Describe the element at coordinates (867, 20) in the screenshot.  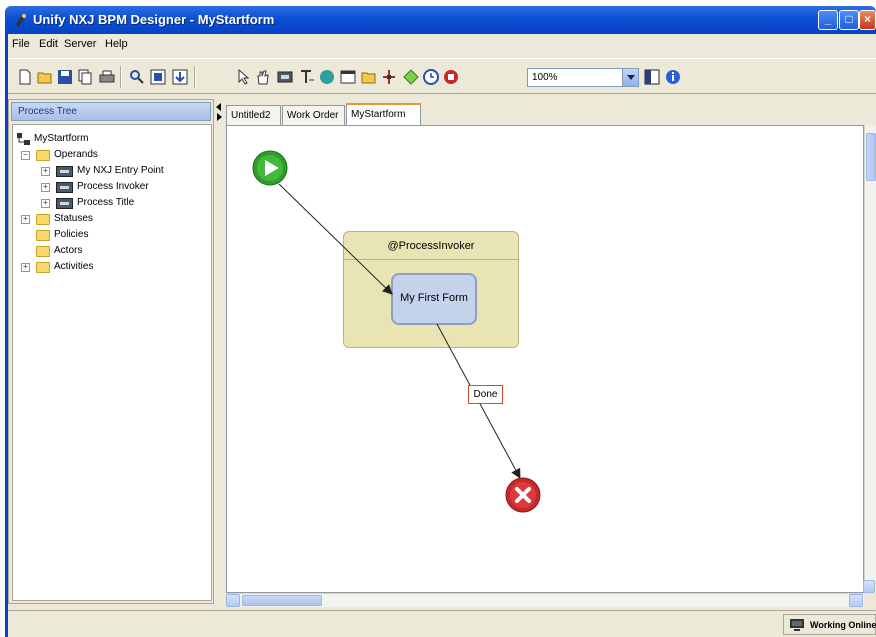
I see `close-window-button: ×` at that location.